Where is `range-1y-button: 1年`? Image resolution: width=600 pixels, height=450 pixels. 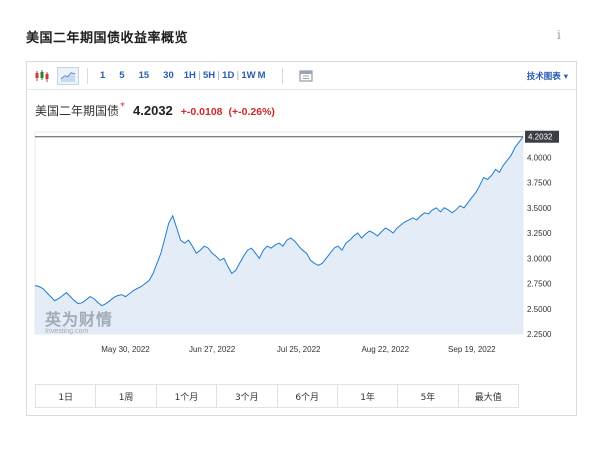 range-1y-button: 1年 is located at coordinates (368, 396).